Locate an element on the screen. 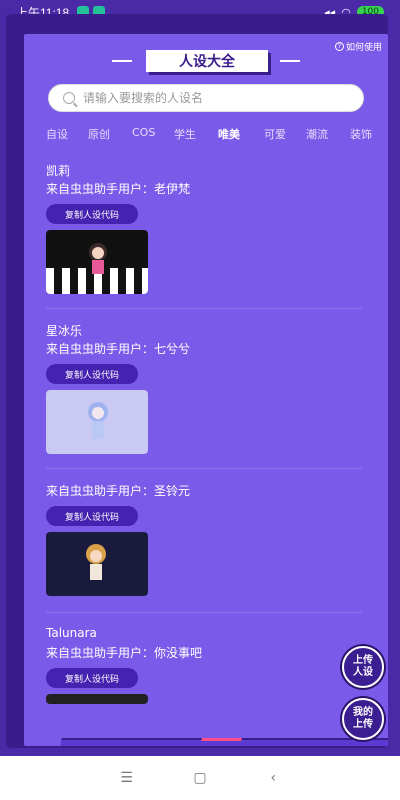 This screenshot has width=400, height=800. category-tabs: 自设 原创 COS 学生 唯美 可爱 潮流 装饰 is located at coordinates (206, 136).